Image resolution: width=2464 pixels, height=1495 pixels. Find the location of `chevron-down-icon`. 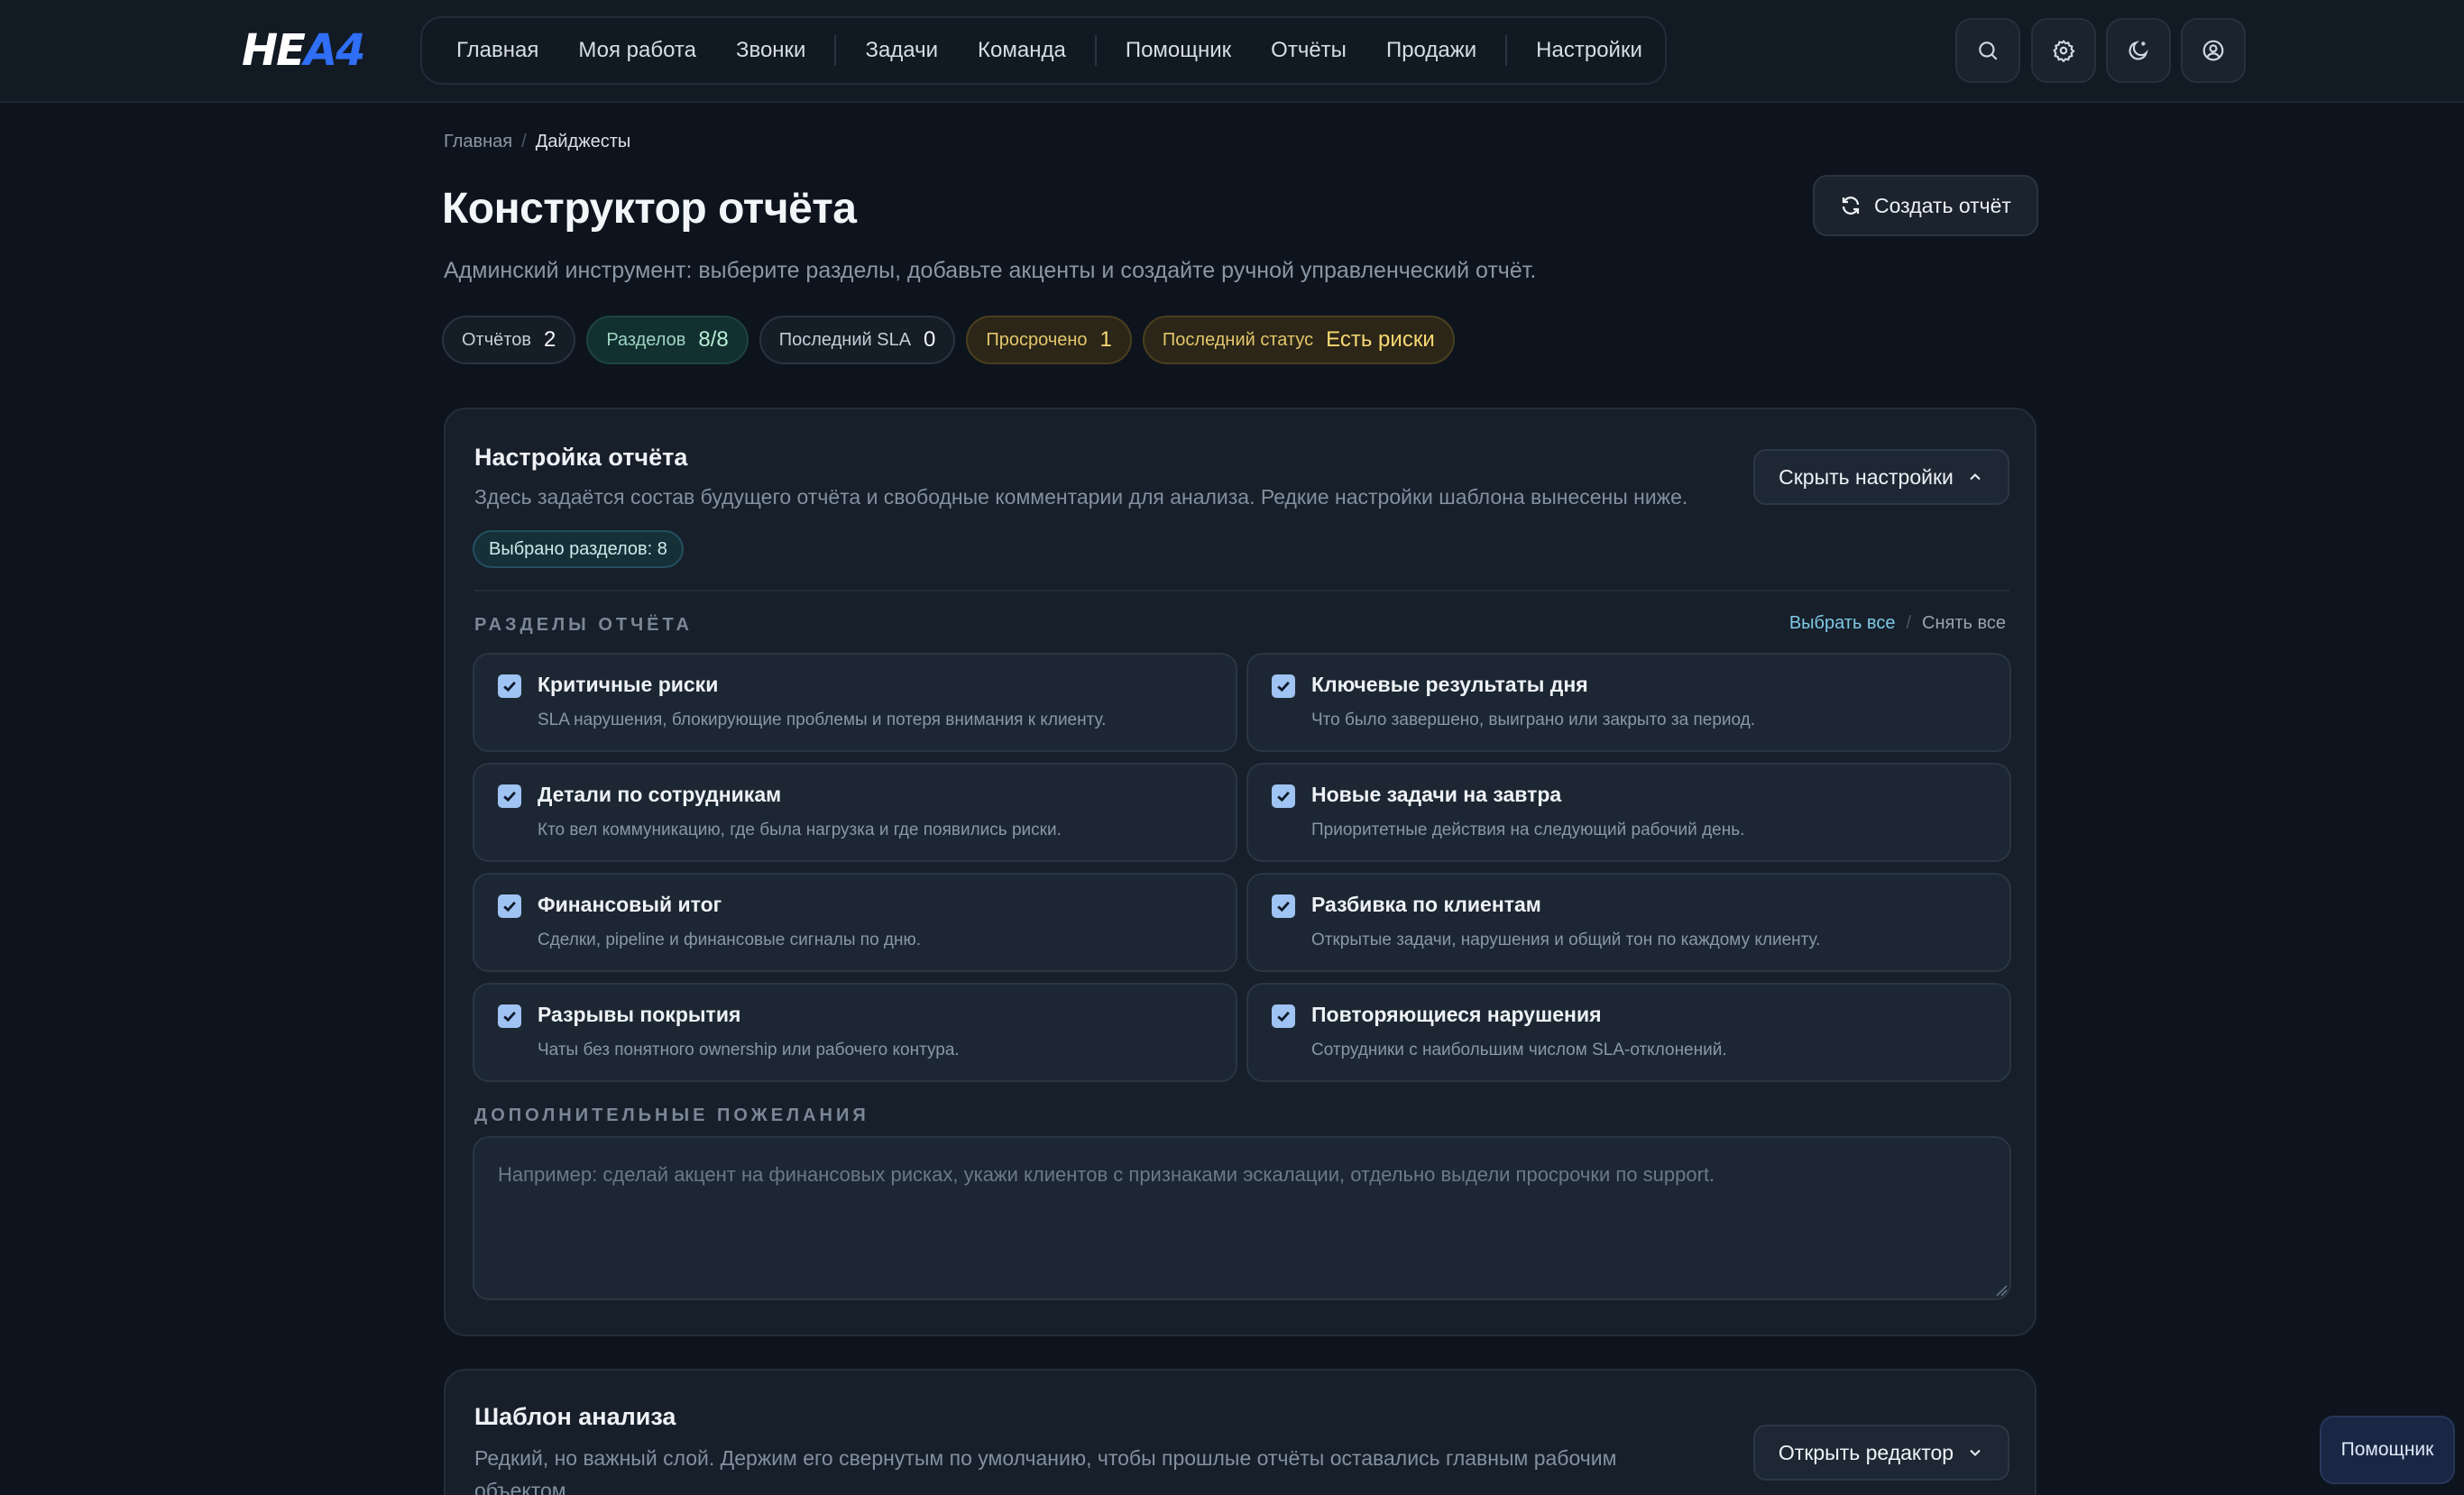

chevron-down-icon is located at coordinates (1975, 1452).